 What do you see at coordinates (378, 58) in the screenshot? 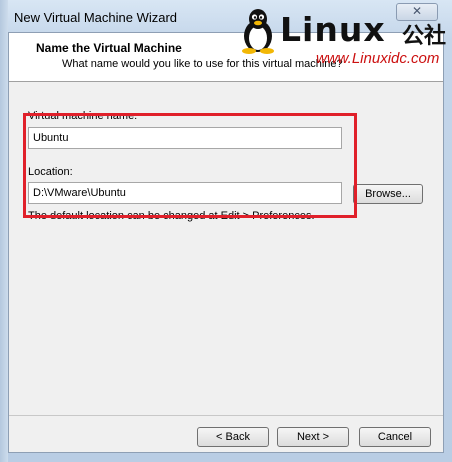
I see `logo-url: www.Linuxidc.com` at bounding box center [378, 58].